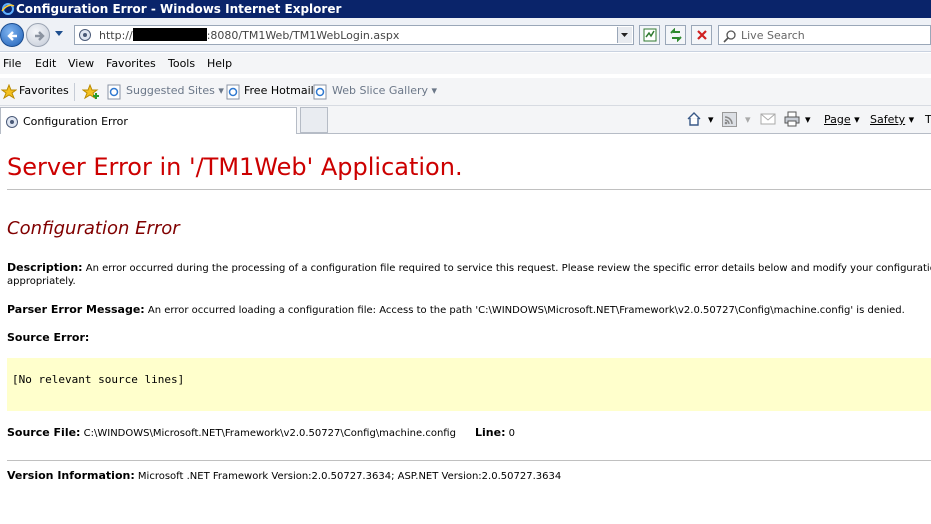 This screenshot has width=931, height=524. I want to click on menu-view: View, so click(81, 63).